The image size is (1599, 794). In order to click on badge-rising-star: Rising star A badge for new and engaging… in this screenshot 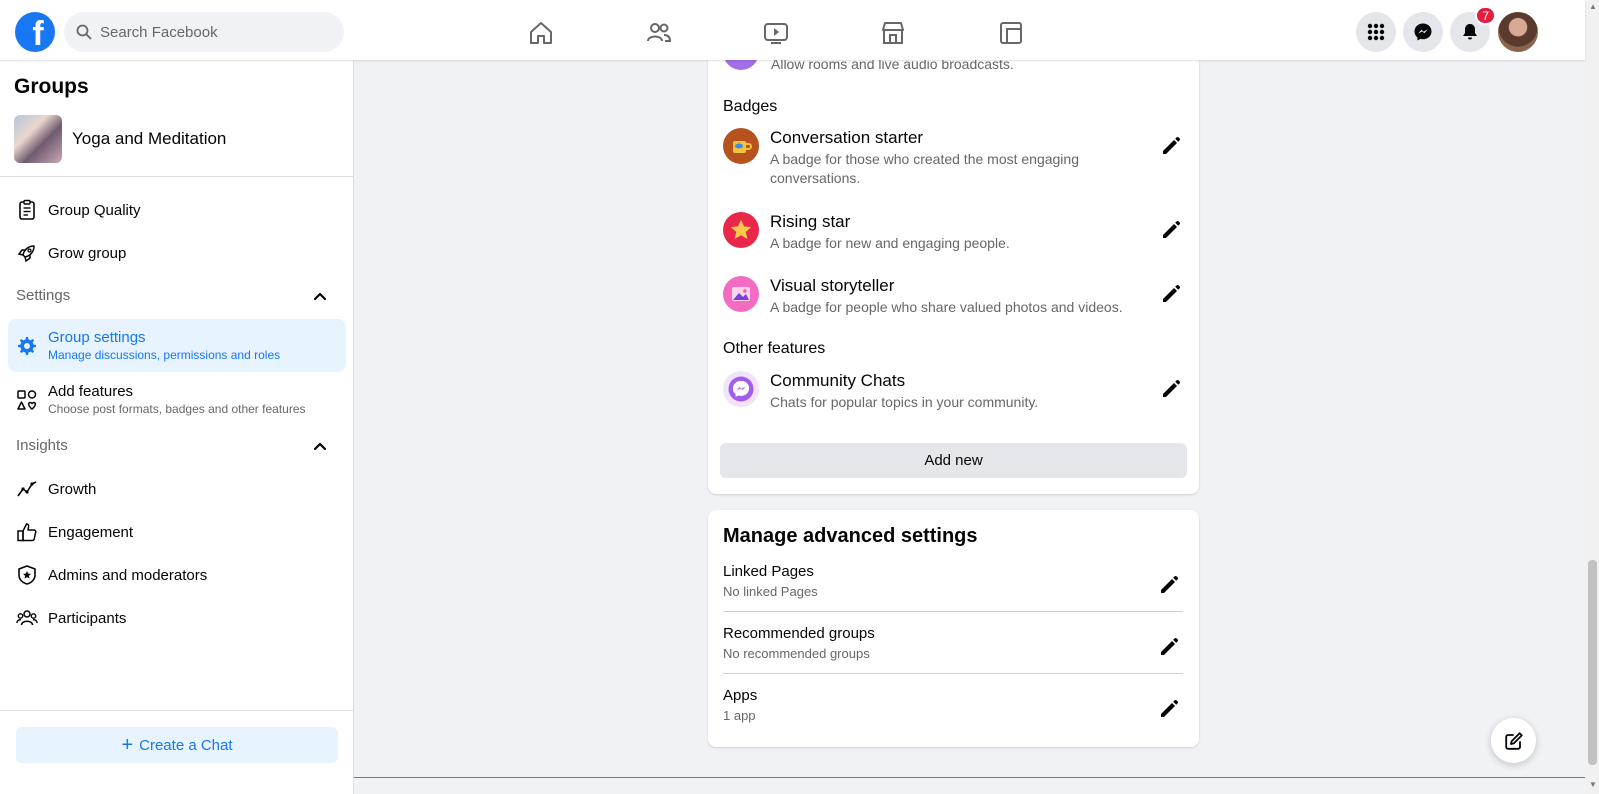, I will do `click(954, 233)`.